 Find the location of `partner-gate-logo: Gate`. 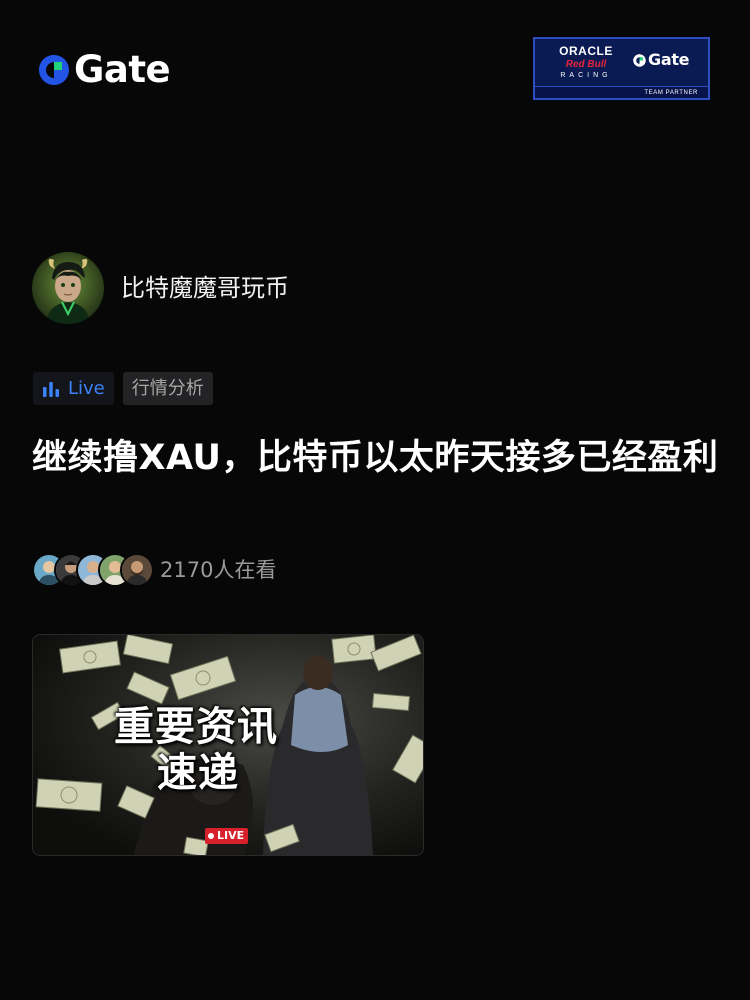

partner-gate-logo: Gate is located at coordinates (661, 59).